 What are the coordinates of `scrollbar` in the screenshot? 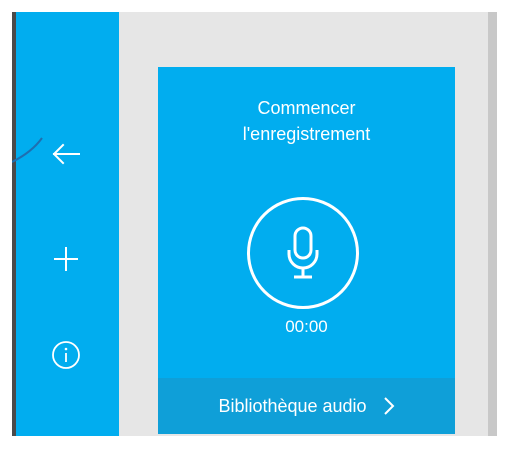 It's located at (492, 224).